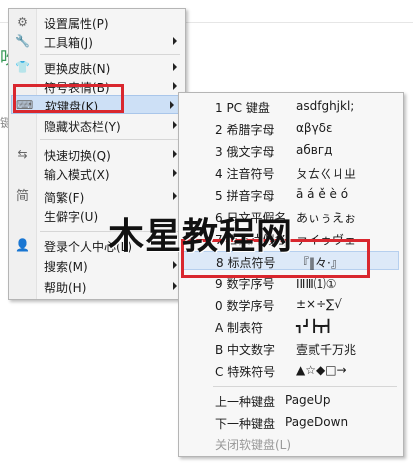 Image resolution: width=413 pixels, height=465 pixels. Describe the element at coordinates (245, 130) in the screenshot. I see `option-name: 2 希腊字母` at that location.